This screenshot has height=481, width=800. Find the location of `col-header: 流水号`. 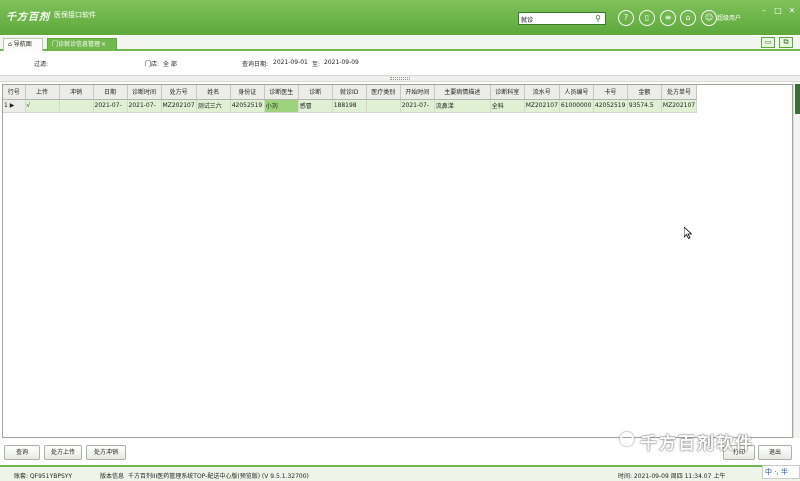

col-header: 流水号 is located at coordinates (542, 92).